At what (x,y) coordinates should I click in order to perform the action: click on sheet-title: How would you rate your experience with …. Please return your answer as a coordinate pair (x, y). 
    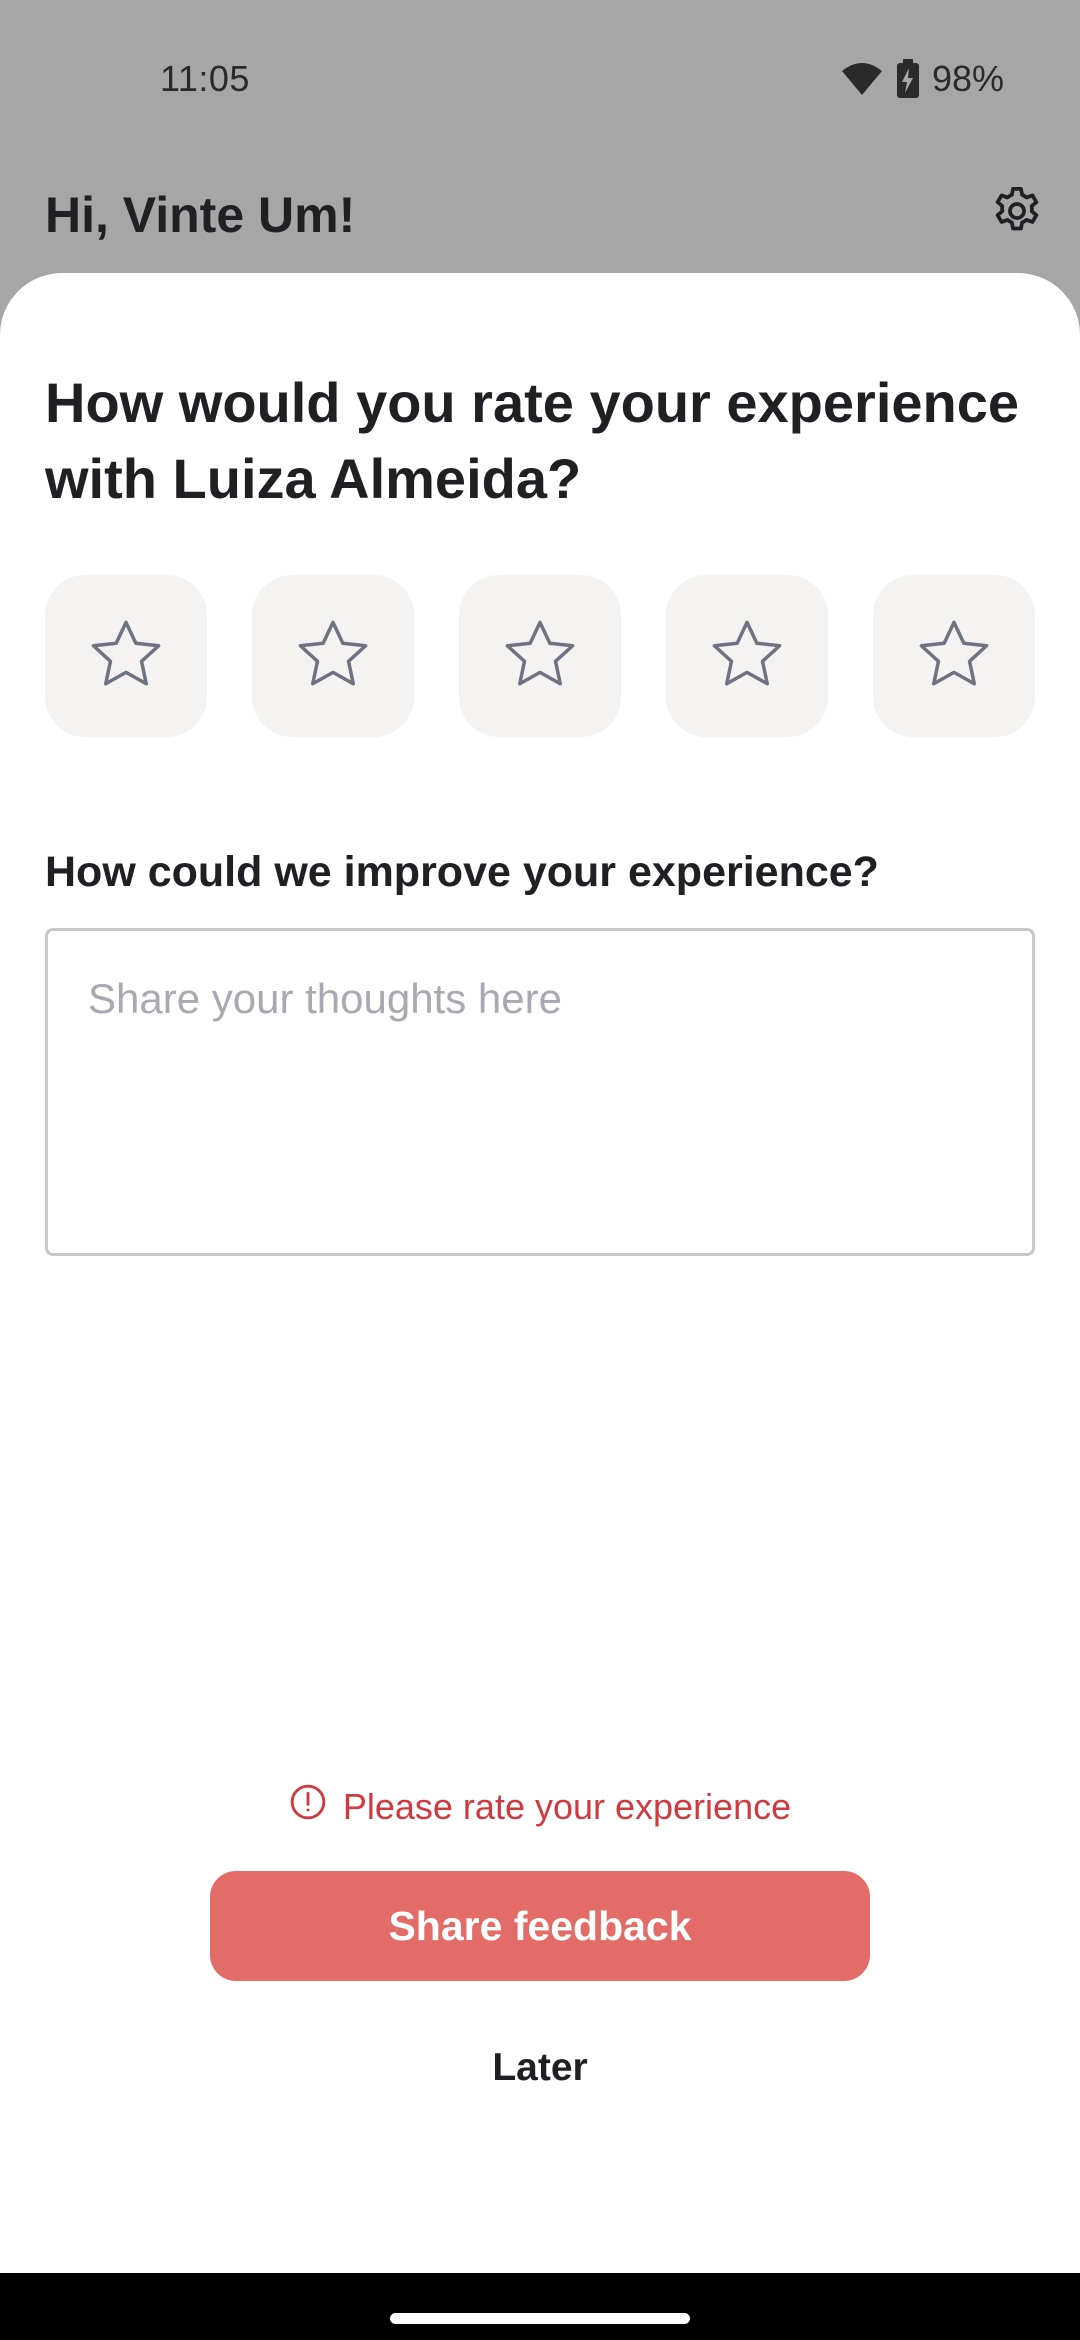
    Looking at the image, I should click on (532, 440).